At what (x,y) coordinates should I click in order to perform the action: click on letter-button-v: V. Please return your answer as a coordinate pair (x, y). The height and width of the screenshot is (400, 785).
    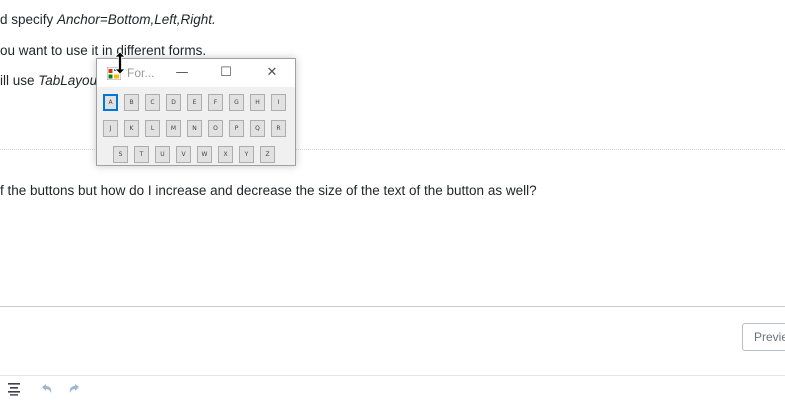
    Looking at the image, I should click on (183, 154).